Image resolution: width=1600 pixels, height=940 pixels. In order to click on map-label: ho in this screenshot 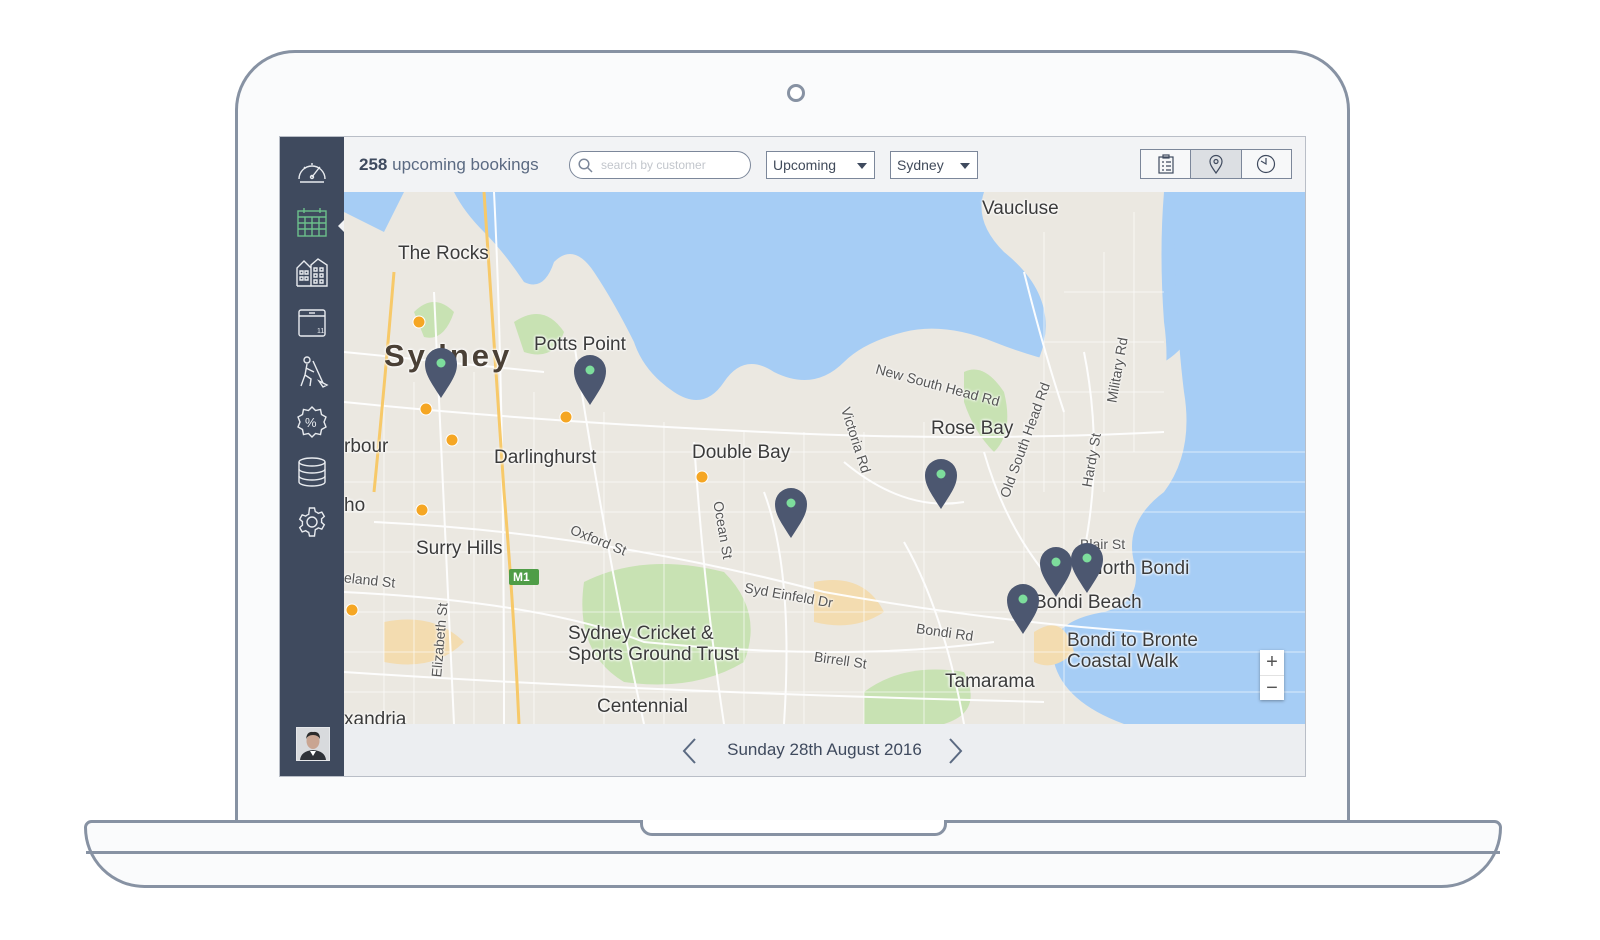, I will do `click(355, 505)`.